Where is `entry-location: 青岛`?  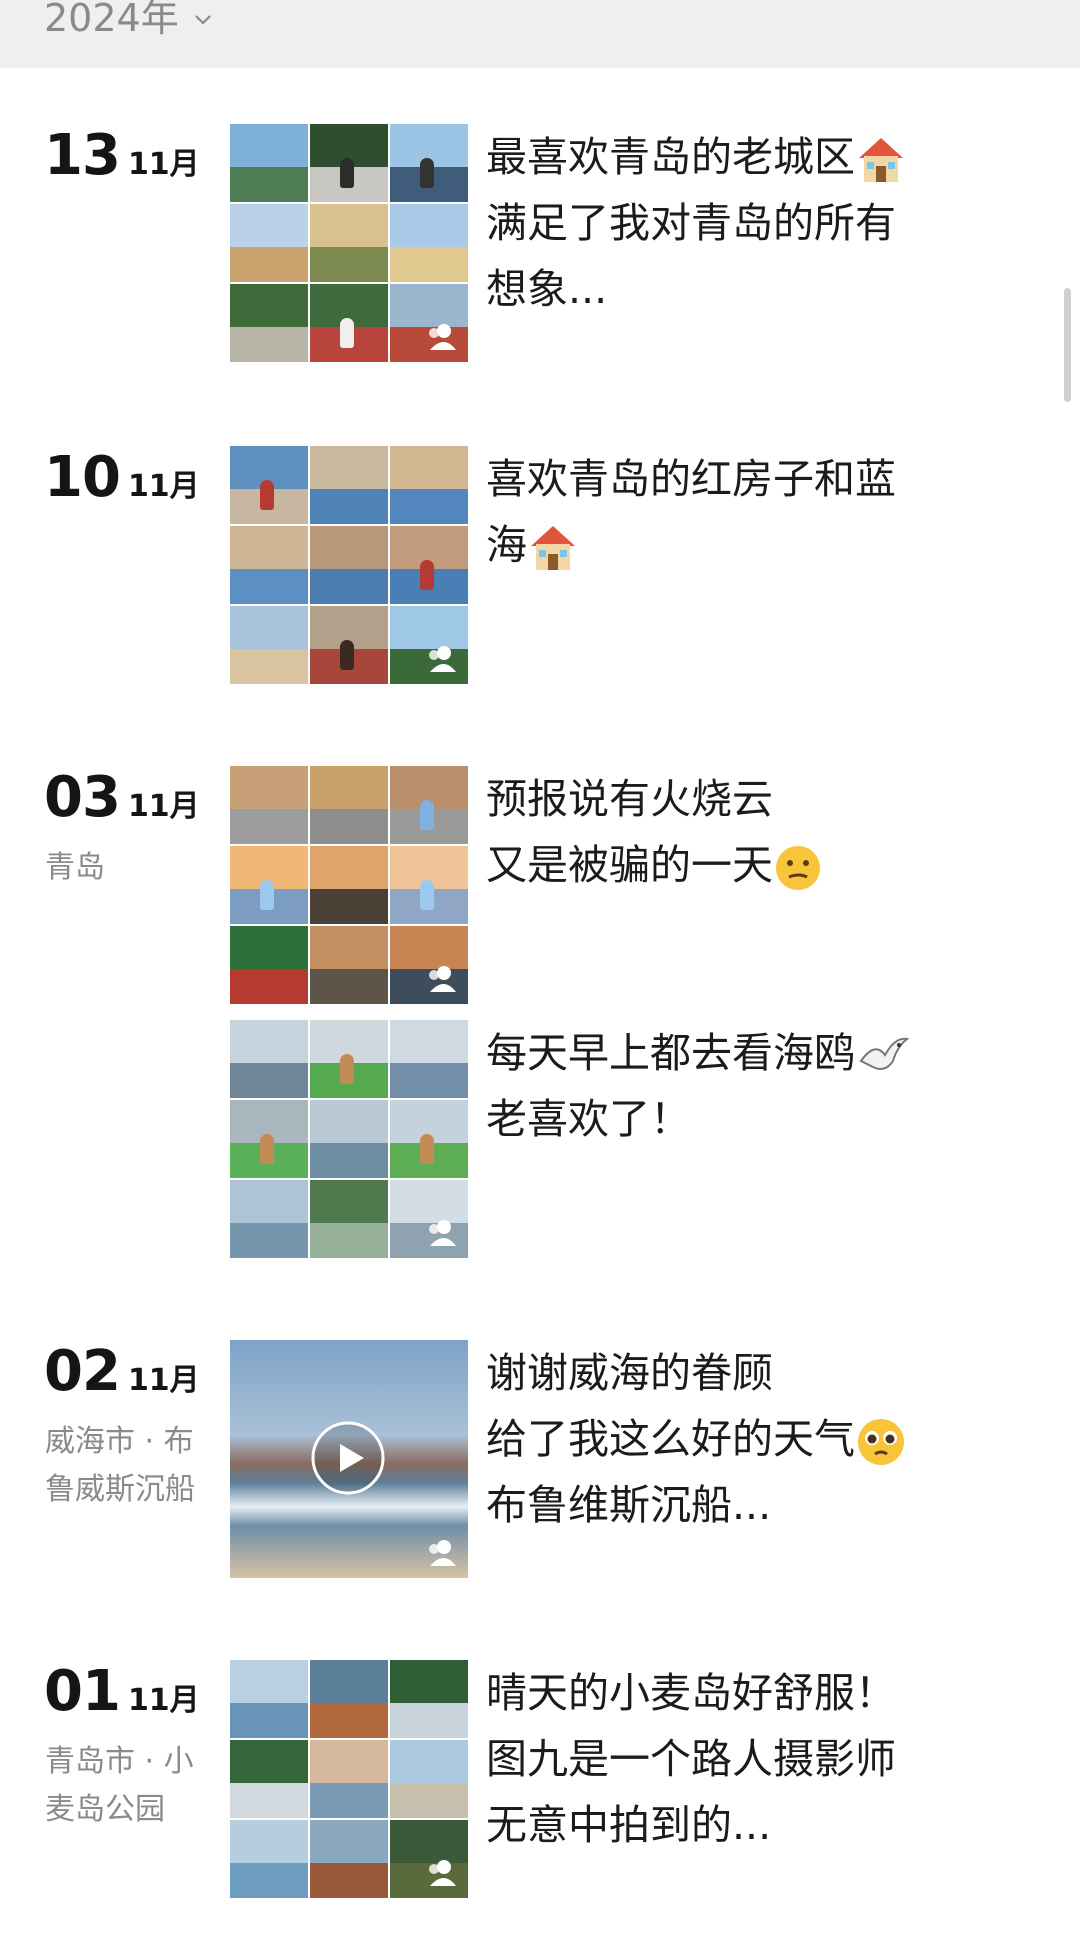 entry-location: 青岛 is located at coordinates (75, 867).